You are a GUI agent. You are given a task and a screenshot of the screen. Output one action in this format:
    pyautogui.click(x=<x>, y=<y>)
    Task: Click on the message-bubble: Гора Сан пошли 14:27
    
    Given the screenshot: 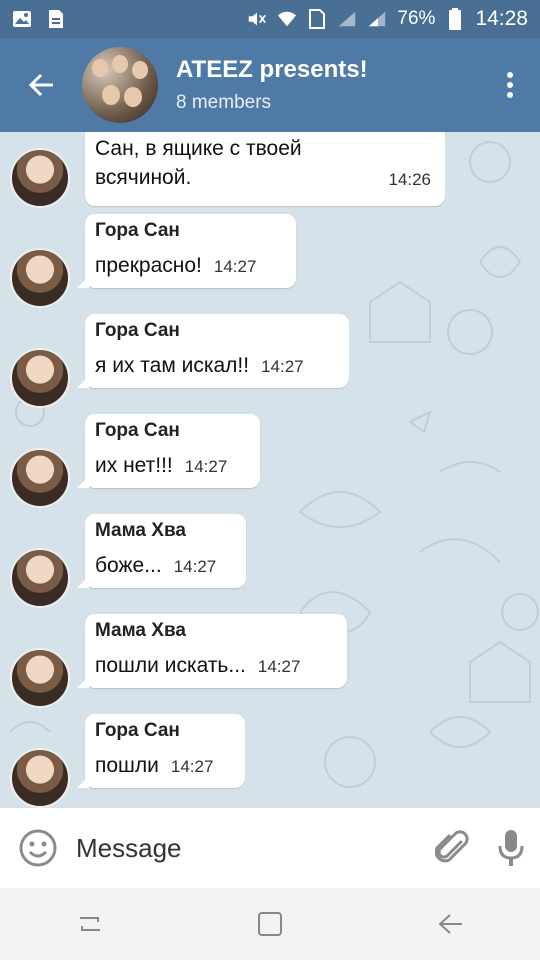 What is the action you would take?
    pyautogui.click(x=161, y=751)
    